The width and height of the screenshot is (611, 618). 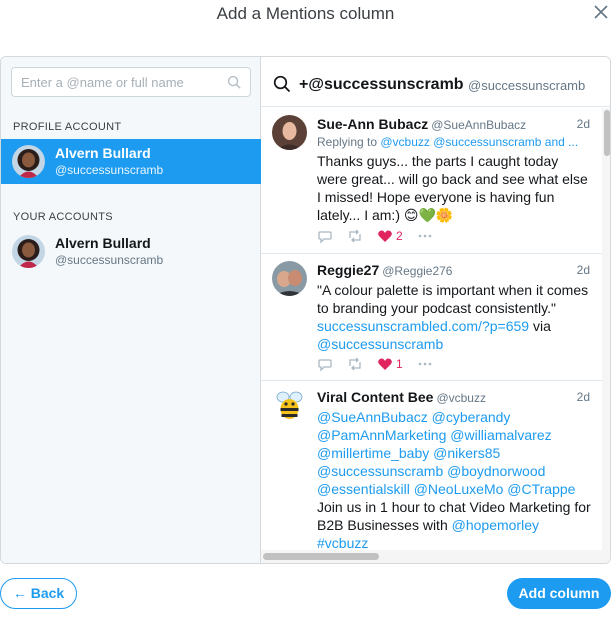 I want to click on tweet-author: Reggie27 @Reggie276, so click(x=384, y=270).